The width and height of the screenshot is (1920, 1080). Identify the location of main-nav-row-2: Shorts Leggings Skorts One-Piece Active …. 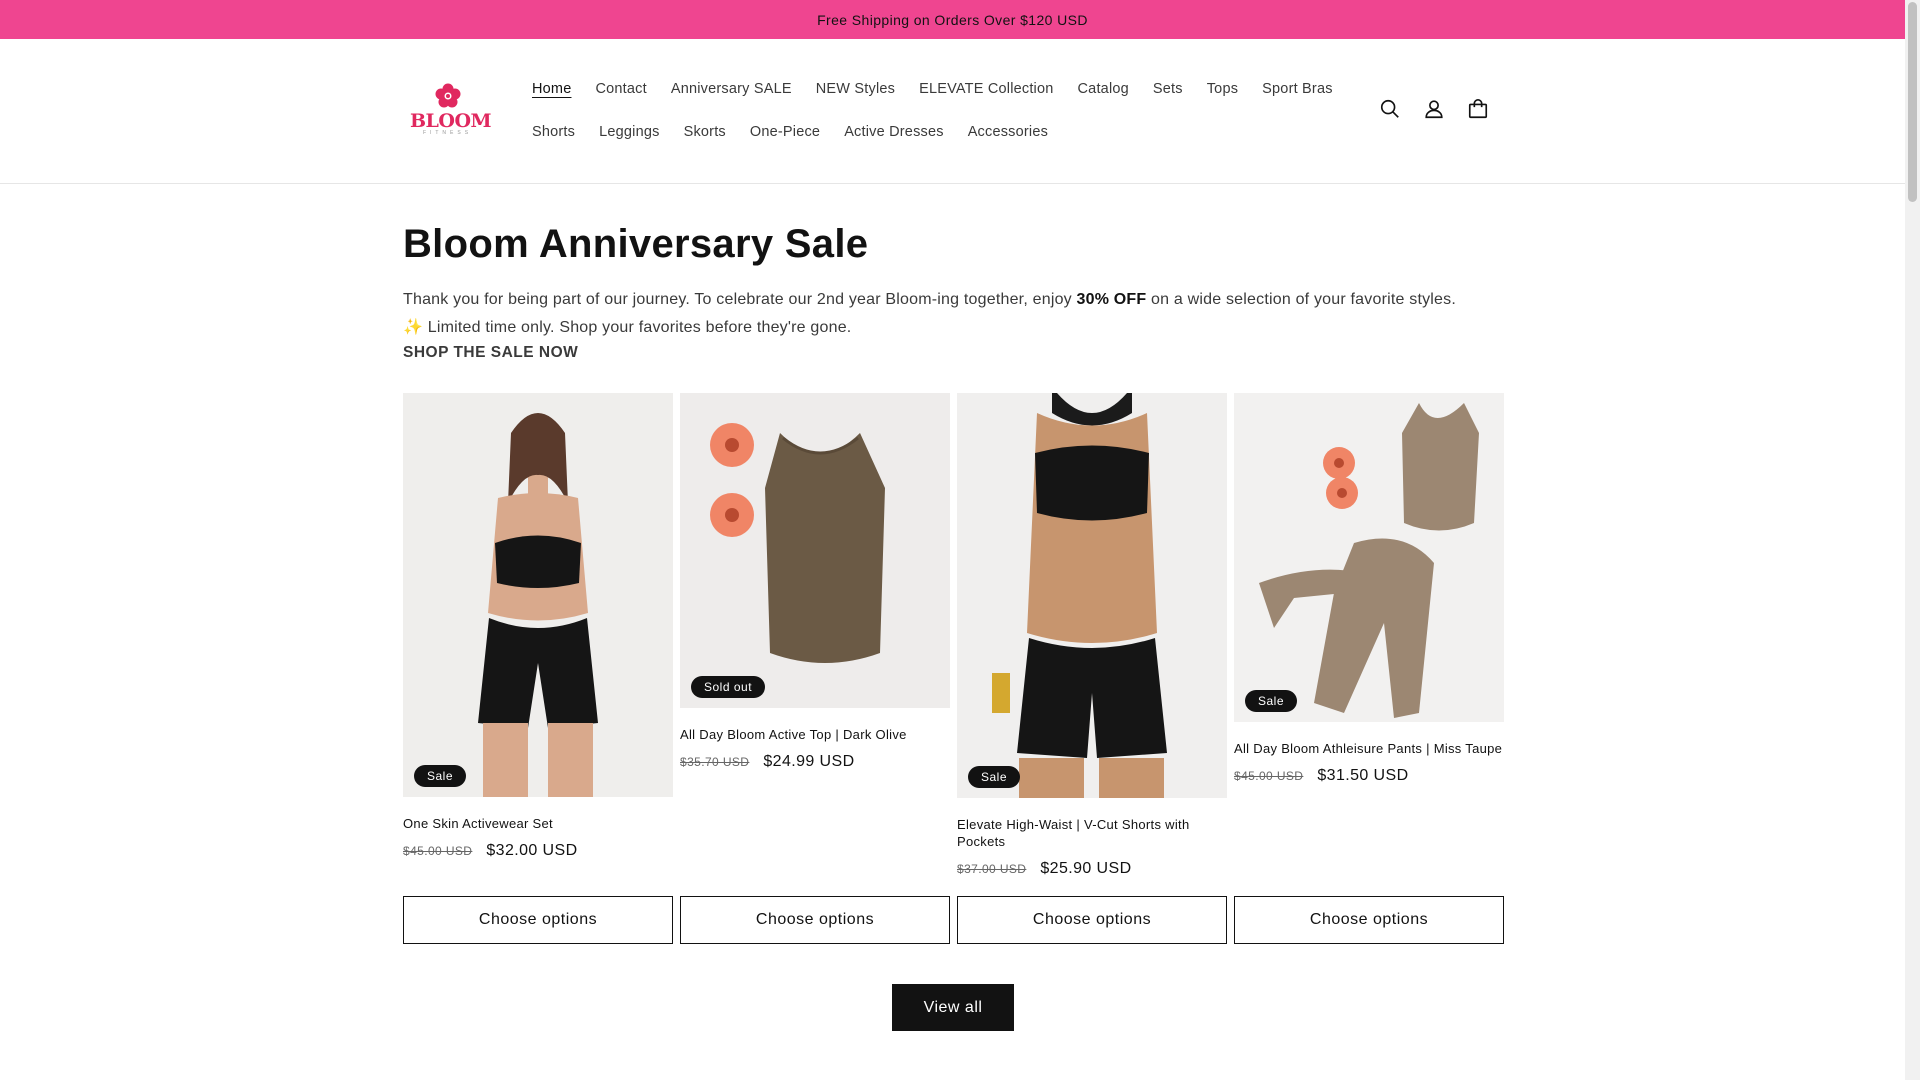
(930, 132).